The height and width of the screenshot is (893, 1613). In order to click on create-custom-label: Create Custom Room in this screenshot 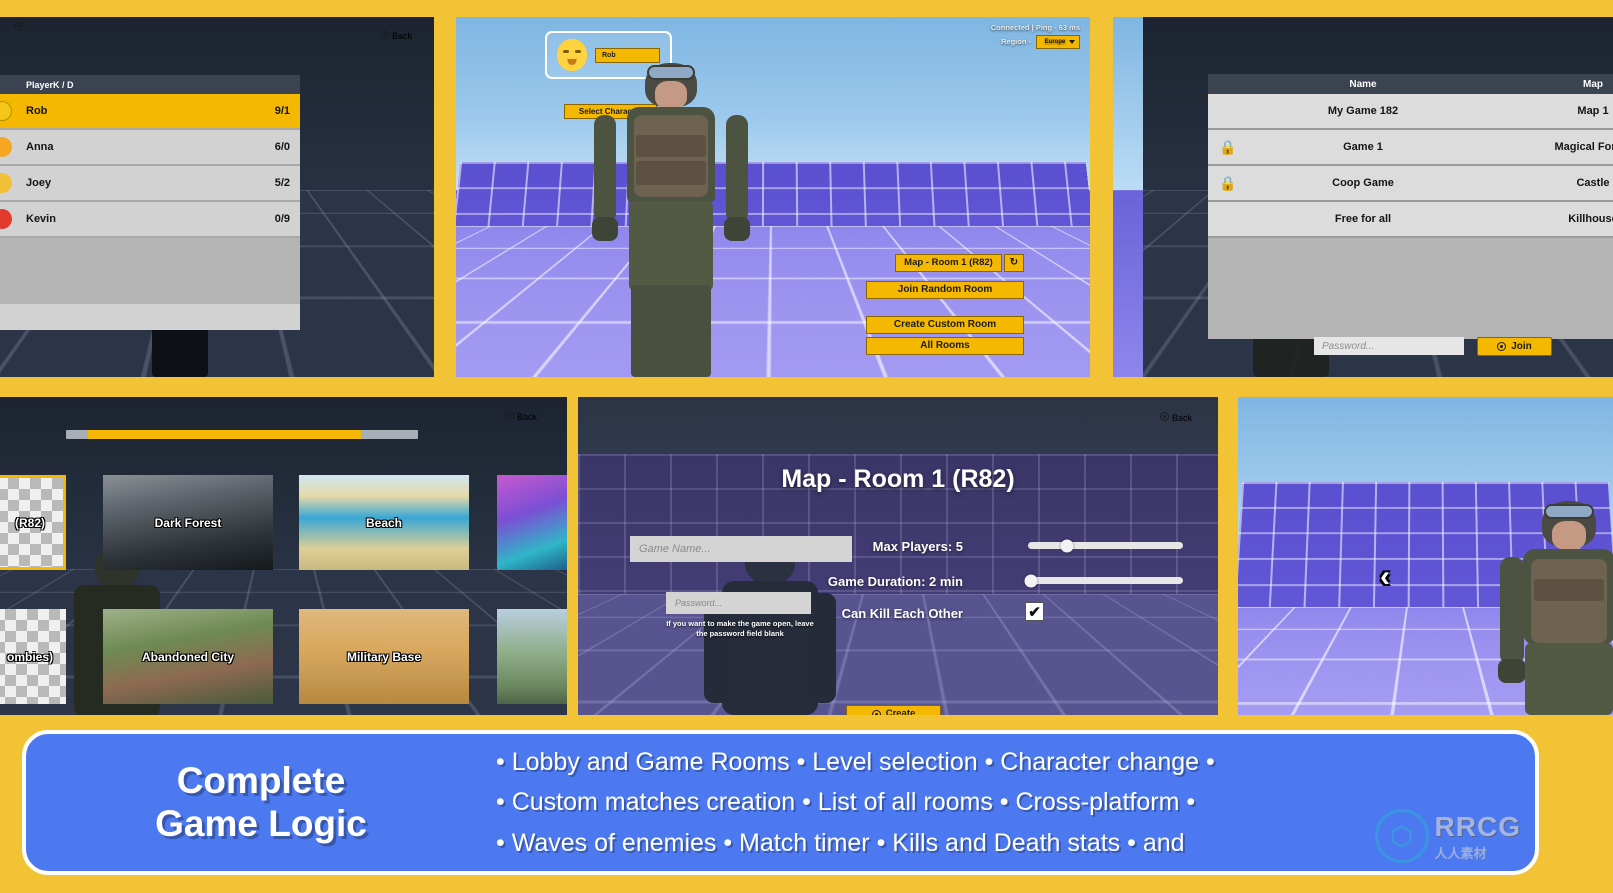, I will do `click(945, 324)`.